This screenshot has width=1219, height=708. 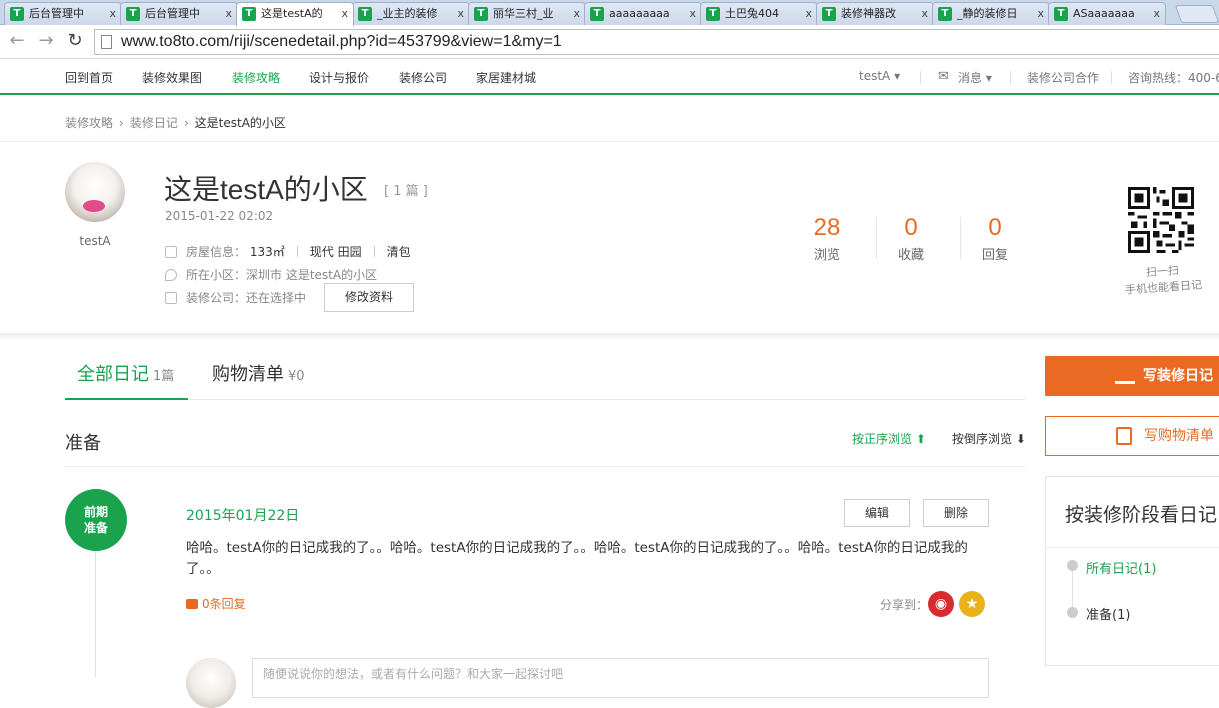 What do you see at coordinates (89, 123) in the screenshot?
I see `breadcrumb-guide: 装修攻略` at bounding box center [89, 123].